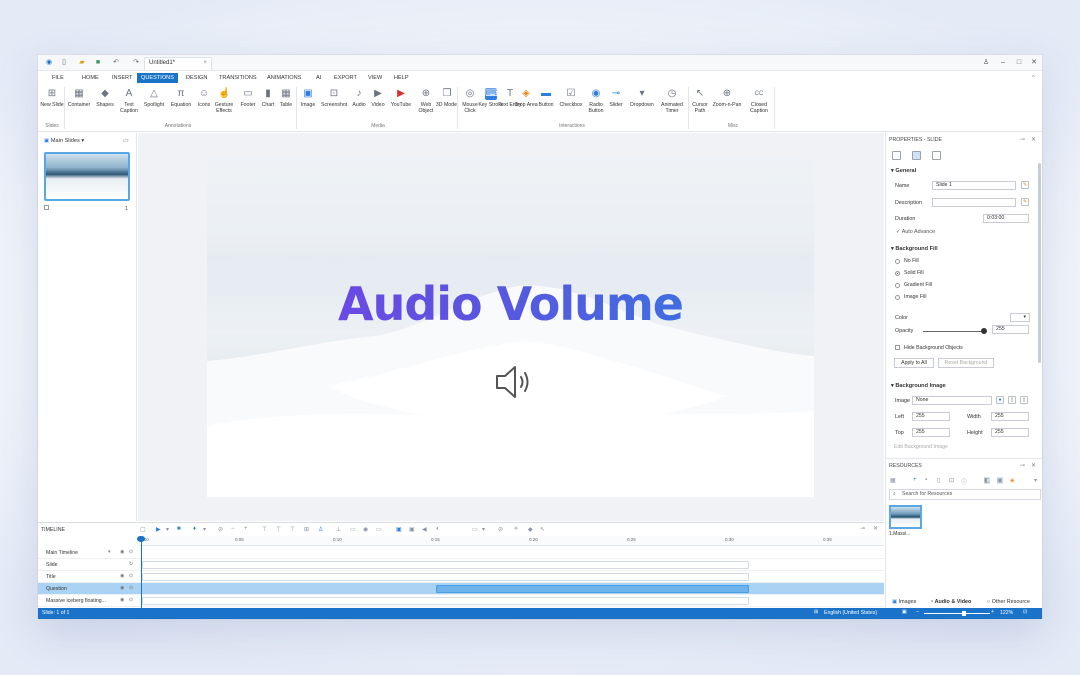 The image size is (1080, 675). Describe the element at coordinates (1019, 63) in the screenshot. I see `maximize-button: □` at that location.